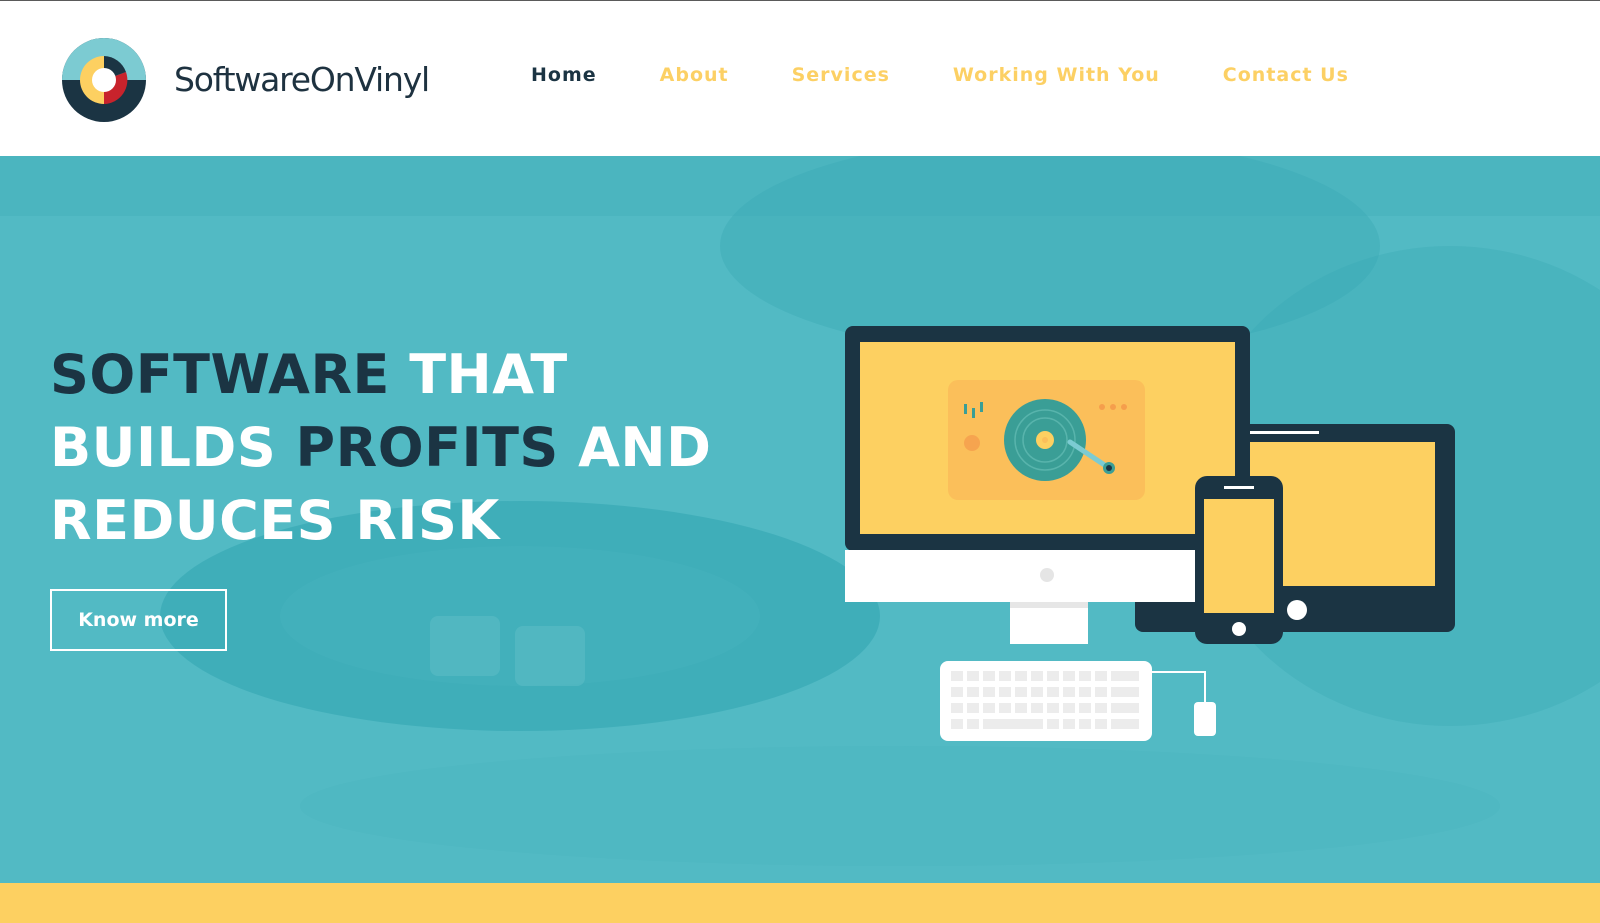  I want to click on nav-home: Home, so click(564, 75).